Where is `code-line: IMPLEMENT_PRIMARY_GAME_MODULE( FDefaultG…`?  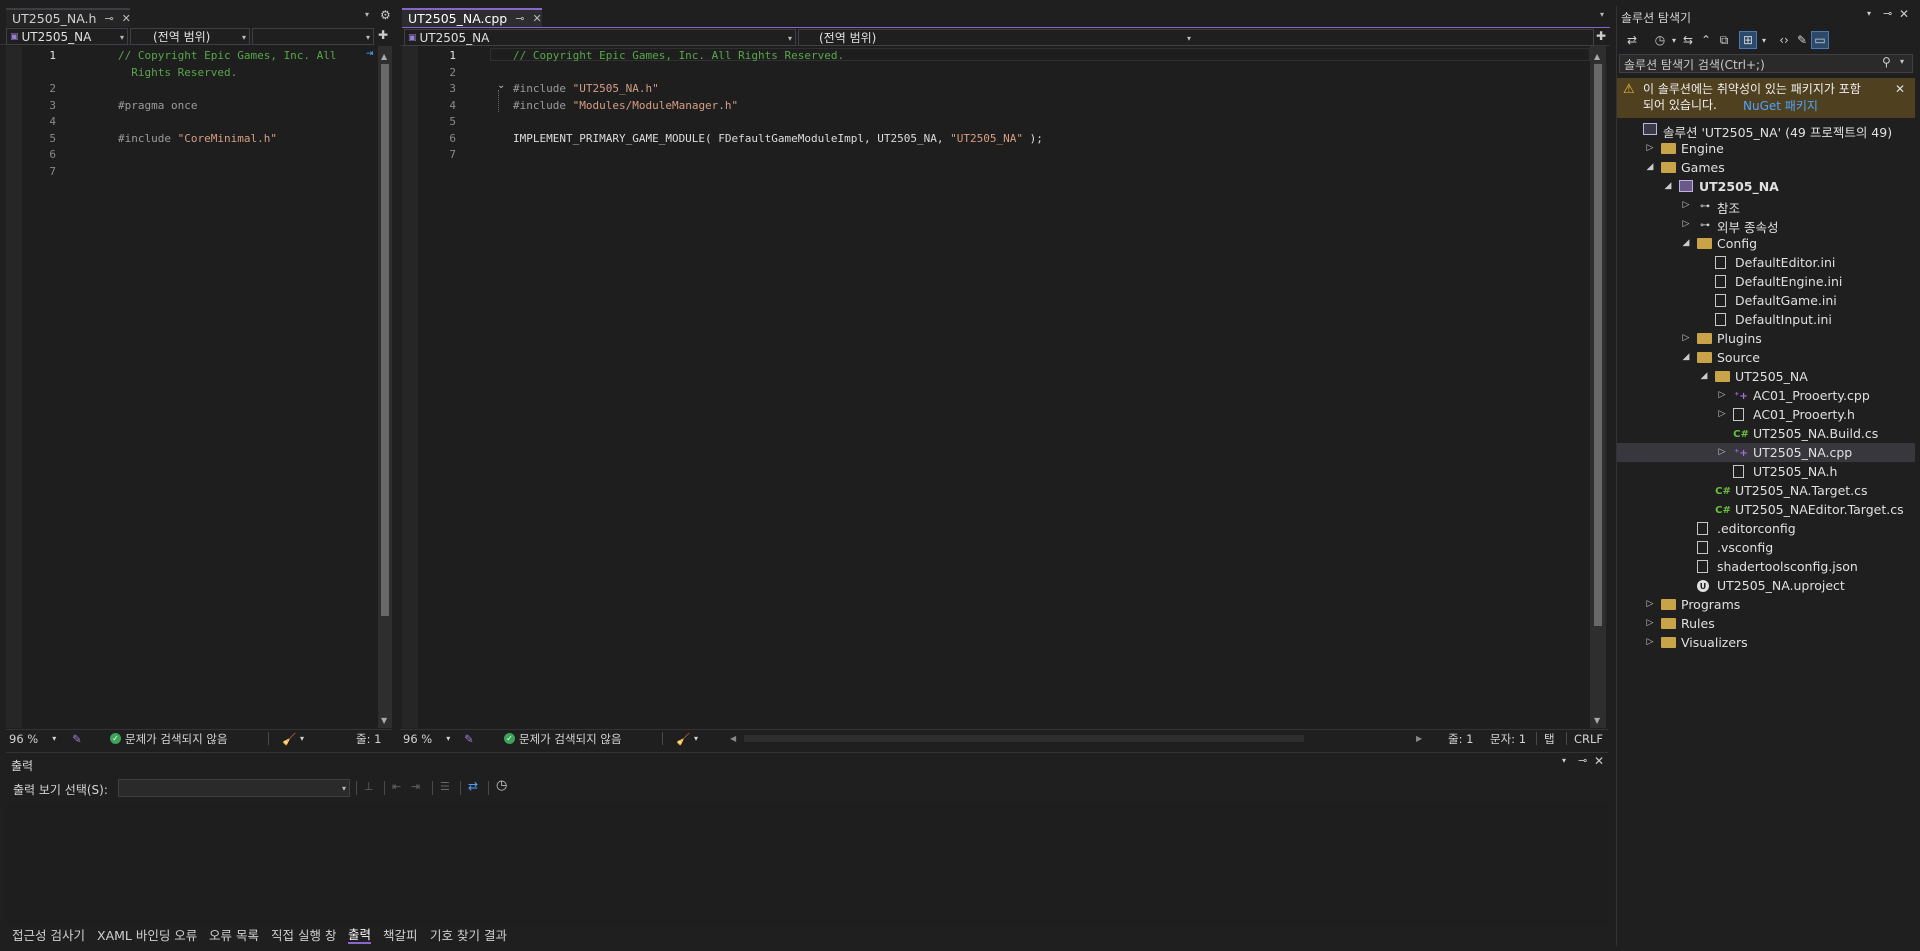
code-line: IMPLEMENT_PRIMARY_GAME_MODULE( FDefaultG… is located at coordinates (778, 138).